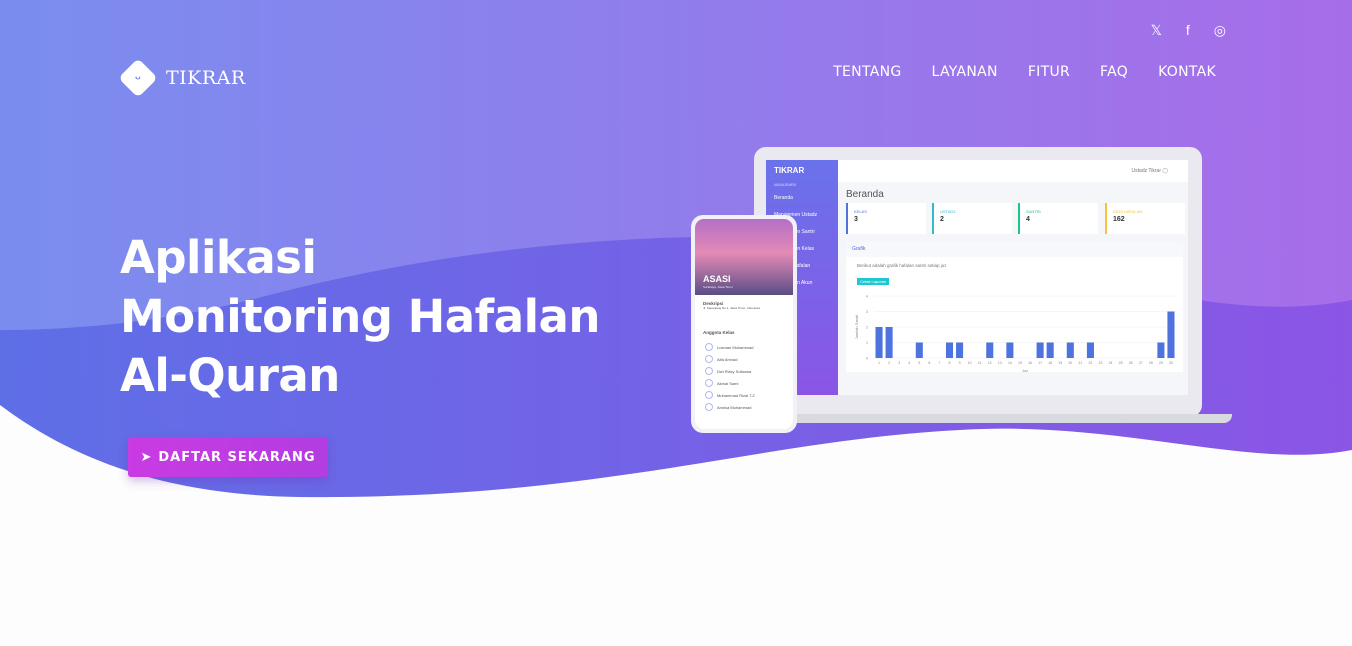 This screenshot has width=1352, height=646. I want to click on nav-layanan: LAYANAN, so click(965, 72).